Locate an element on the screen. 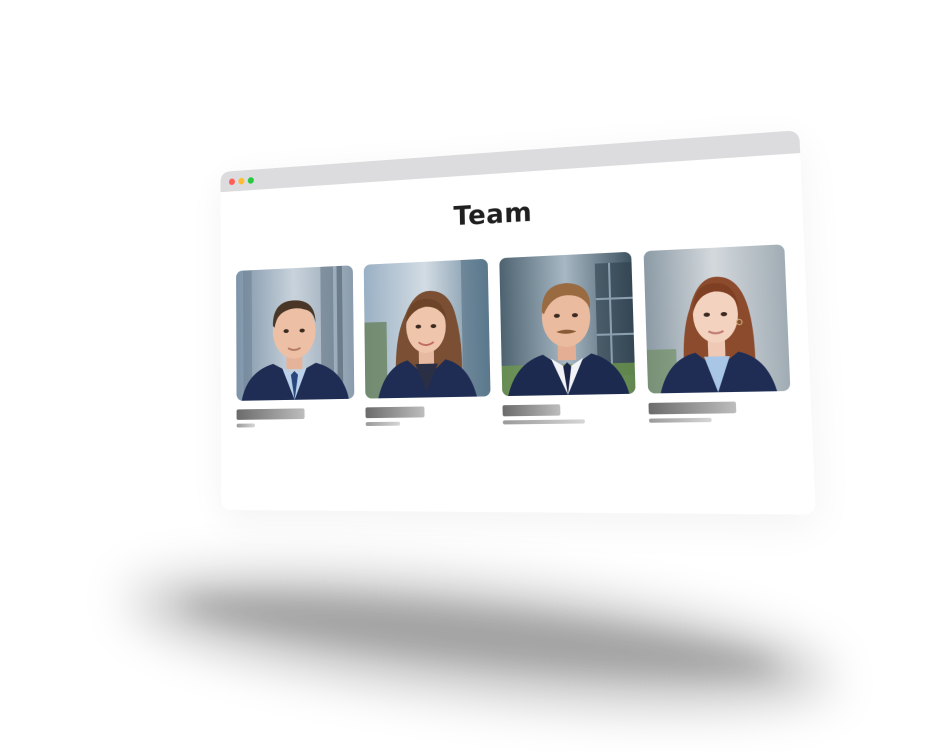 The width and height of the screenshot is (929, 753). minimize-dot is located at coordinates (241, 181).